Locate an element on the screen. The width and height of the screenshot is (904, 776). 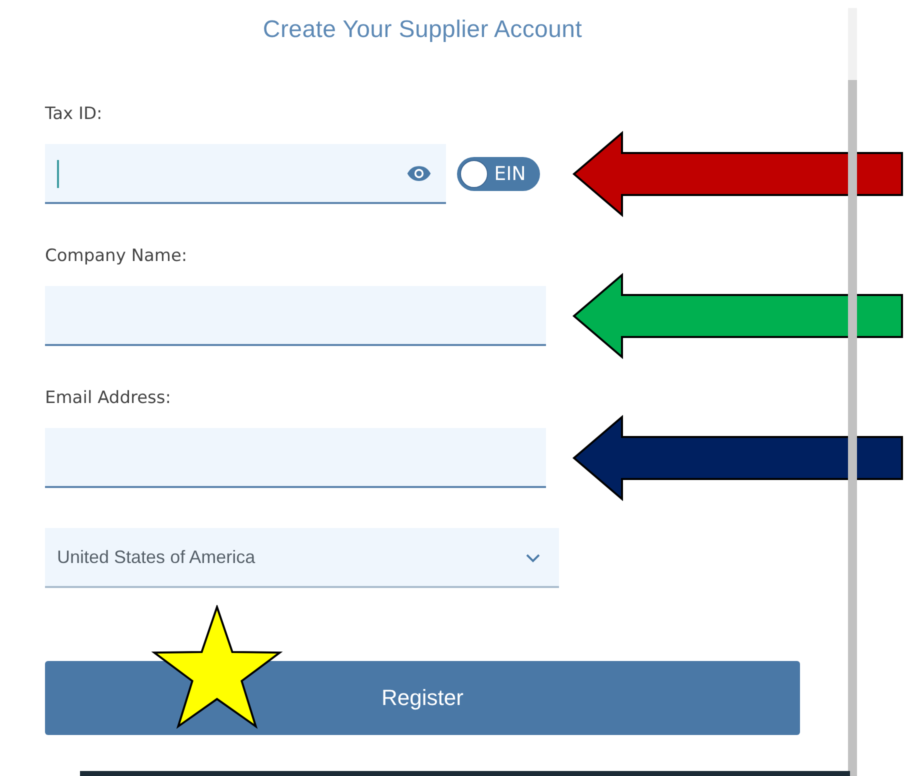
field-label: Email Address: is located at coordinates (108, 399).